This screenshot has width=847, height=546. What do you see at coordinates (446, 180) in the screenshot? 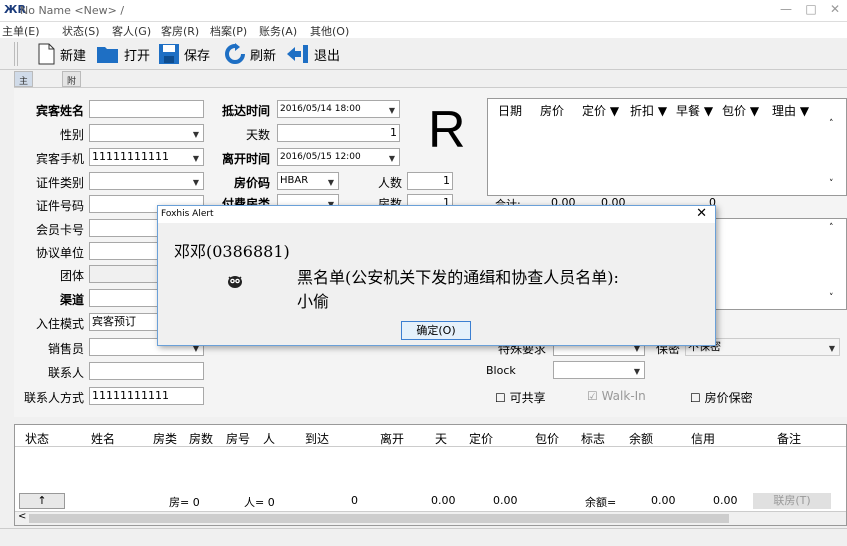
I see `persons-value: 1` at bounding box center [446, 180].